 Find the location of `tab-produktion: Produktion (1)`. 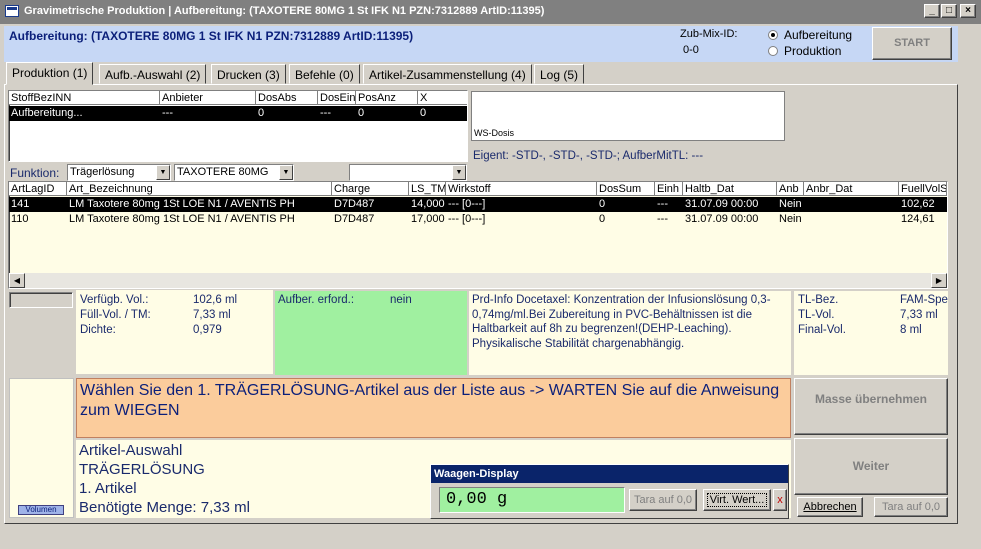

tab-produktion: Produktion (1) is located at coordinates (50, 73).